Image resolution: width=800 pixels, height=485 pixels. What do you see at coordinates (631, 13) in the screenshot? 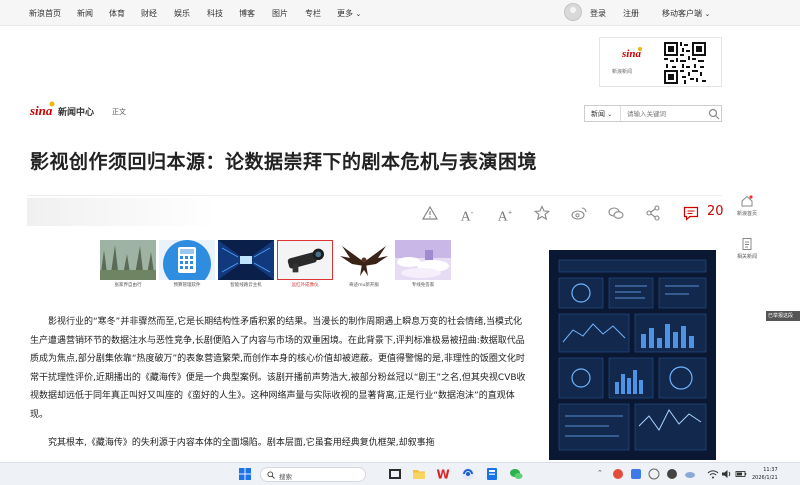
I see `register-link: 注册` at bounding box center [631, 13].